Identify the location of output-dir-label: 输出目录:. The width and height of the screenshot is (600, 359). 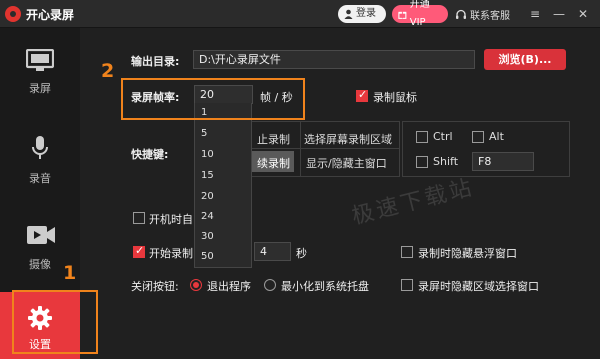
(155, 61).